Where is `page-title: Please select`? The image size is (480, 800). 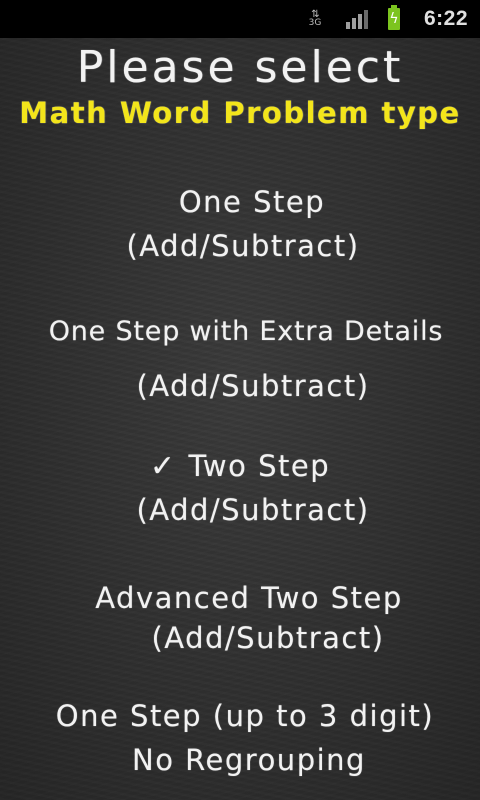 page-title: Please select is located at coordinates (240, 67).